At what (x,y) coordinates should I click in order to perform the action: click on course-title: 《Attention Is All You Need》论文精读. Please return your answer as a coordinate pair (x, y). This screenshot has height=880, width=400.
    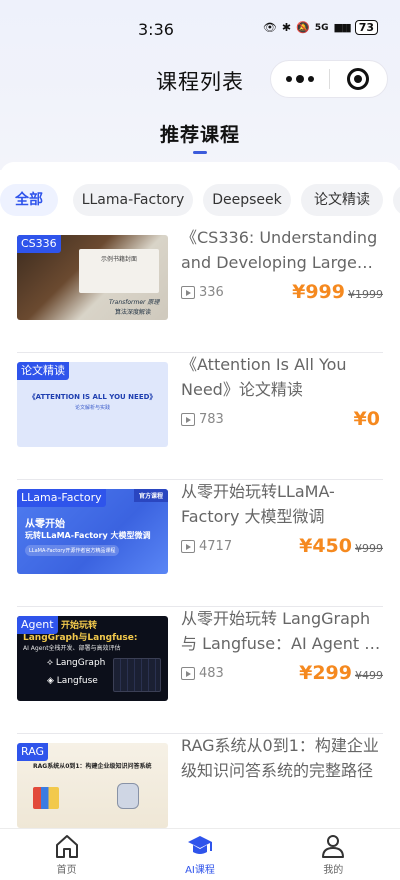
    Looking at the image, I should click on (282, 377).